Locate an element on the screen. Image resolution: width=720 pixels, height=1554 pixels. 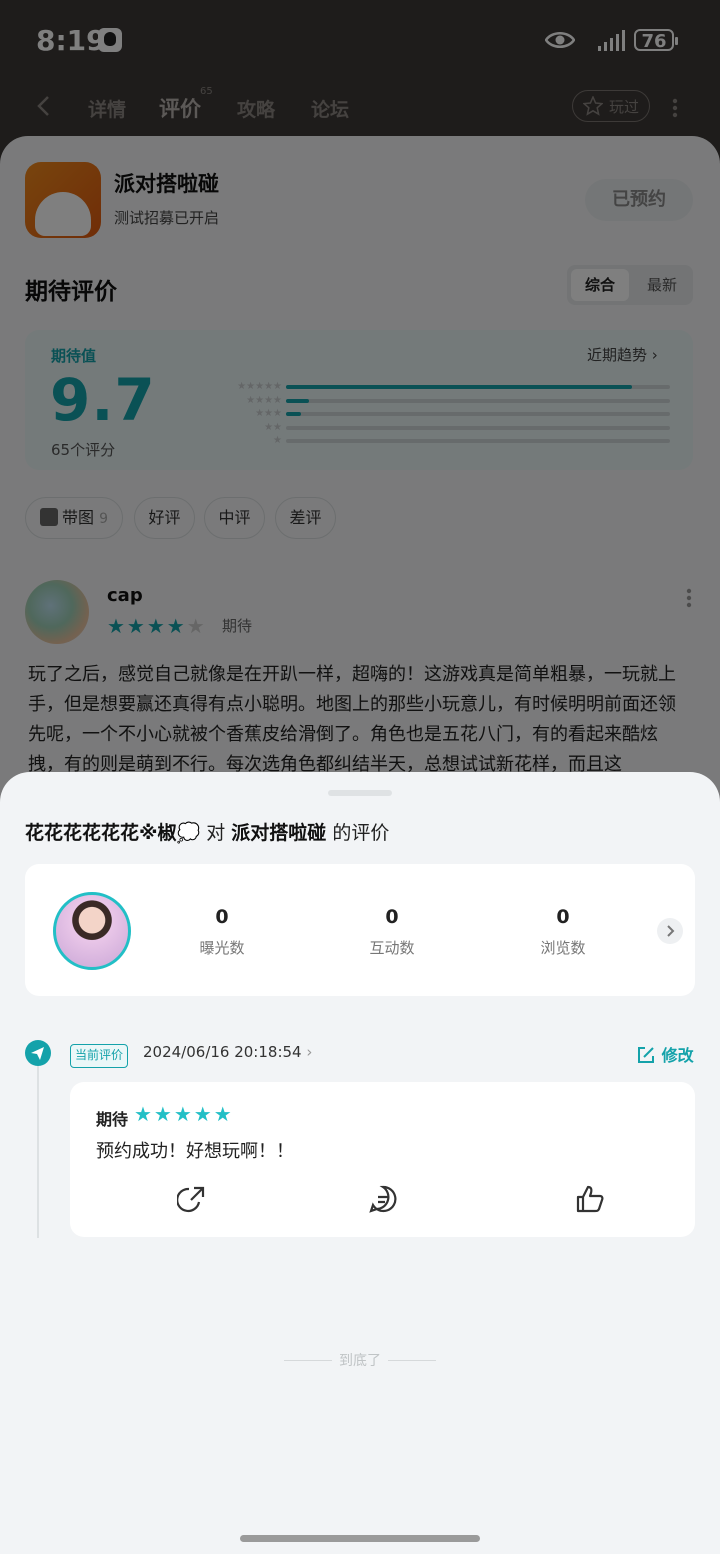
end-of-list-label: 到底了 is located at coordinates (360, 1361).